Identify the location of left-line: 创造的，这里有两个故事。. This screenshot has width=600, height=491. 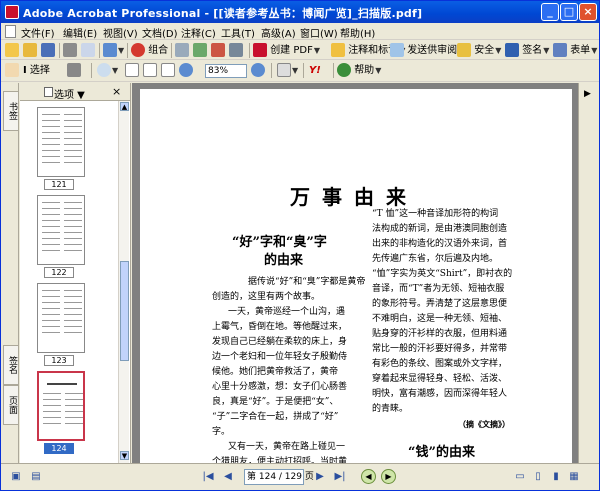
(266, 297).